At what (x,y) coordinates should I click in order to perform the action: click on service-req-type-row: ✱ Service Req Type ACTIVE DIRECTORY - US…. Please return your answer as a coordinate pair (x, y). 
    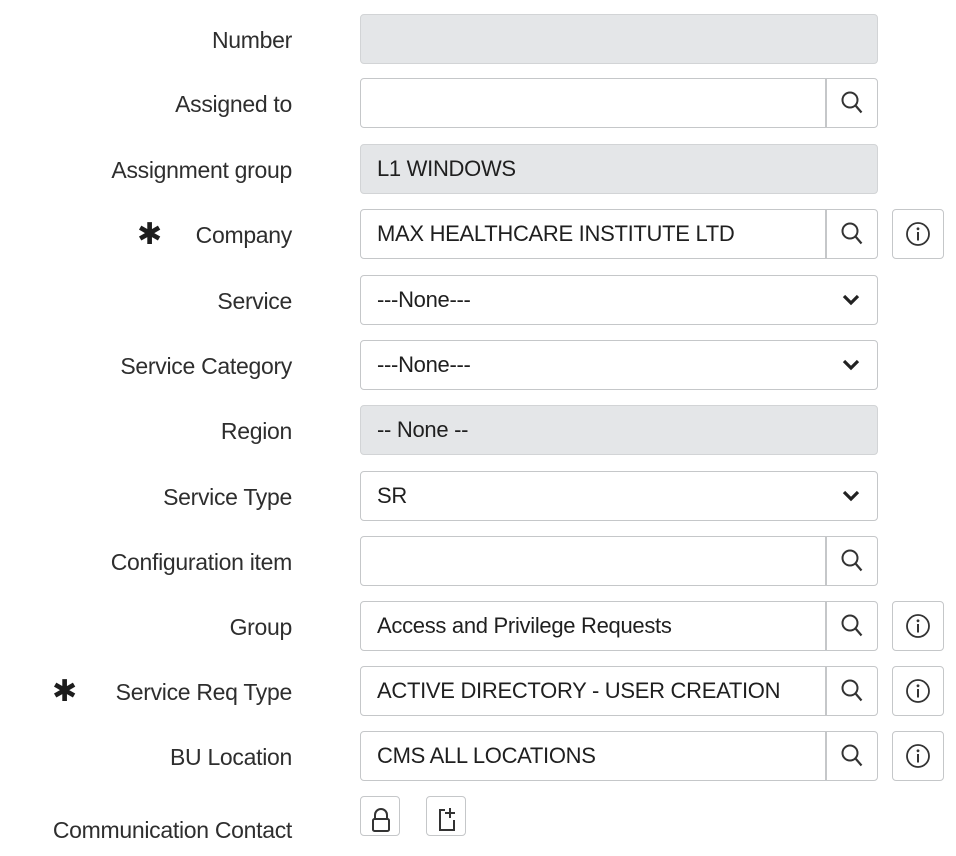
    Looking at the image, I should click on (478, 692).